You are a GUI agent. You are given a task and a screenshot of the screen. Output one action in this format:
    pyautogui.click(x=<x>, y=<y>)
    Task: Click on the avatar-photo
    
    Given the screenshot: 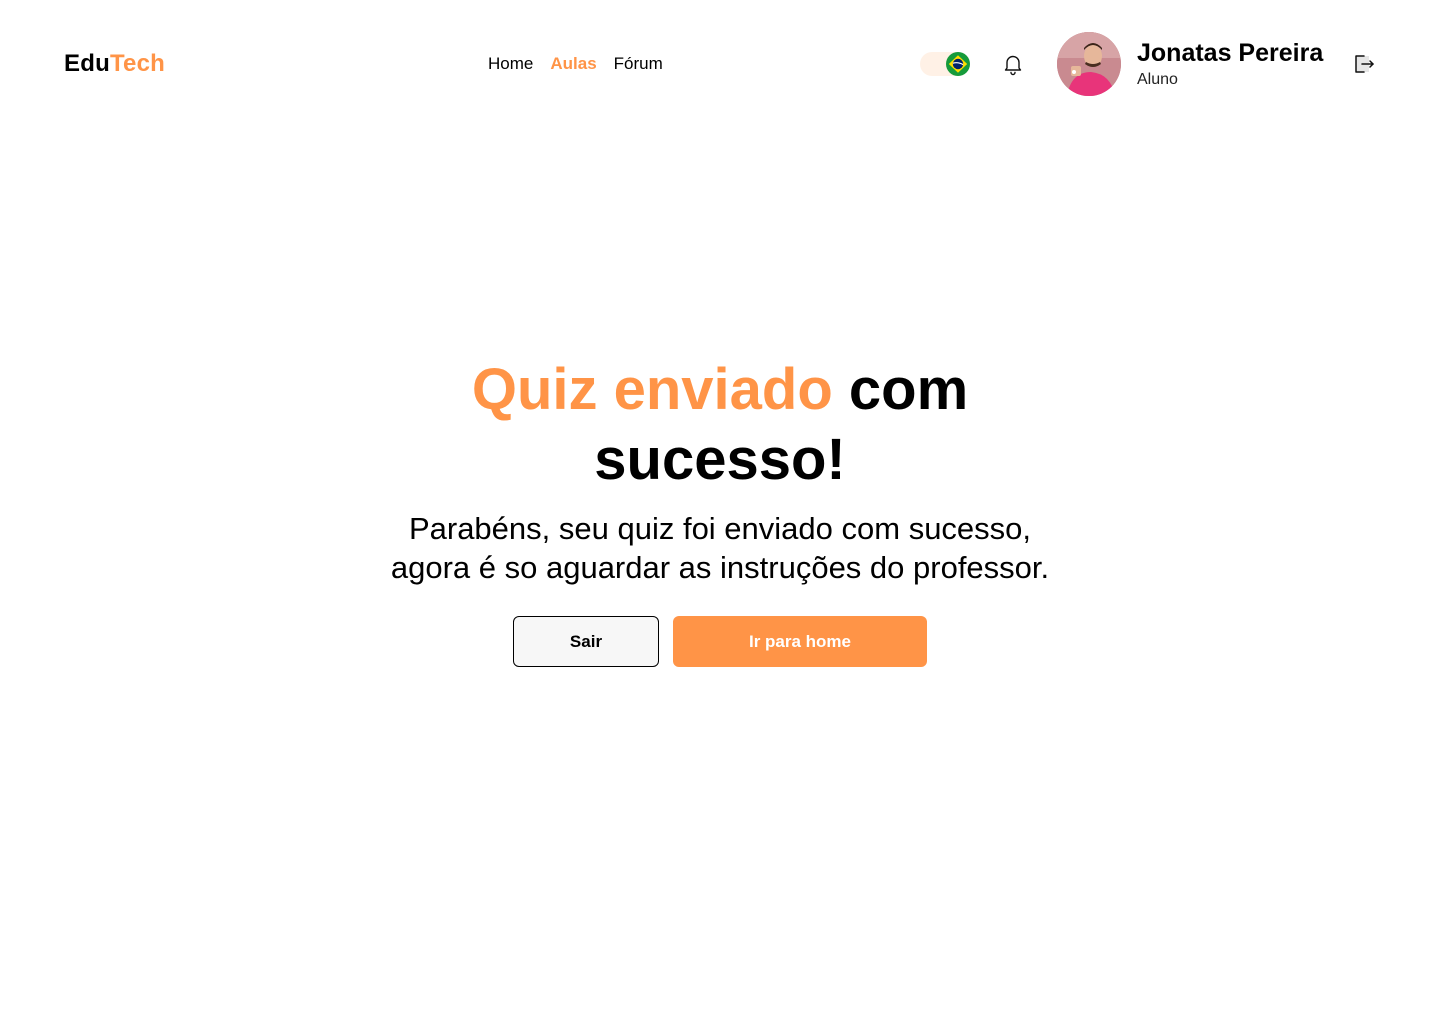 What is the action you would take?
    pyautogui.click(x=1089, y=64)
    